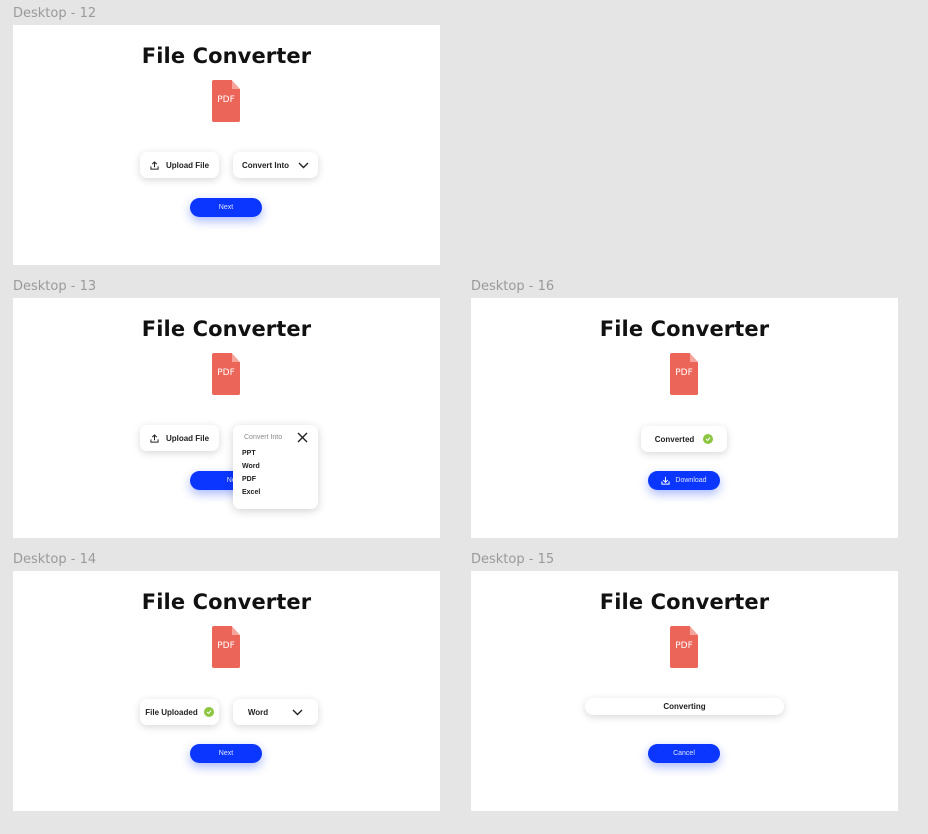 This screenshot has height=834, width=928. I want to click on download-button: Download, so click(684, 480).